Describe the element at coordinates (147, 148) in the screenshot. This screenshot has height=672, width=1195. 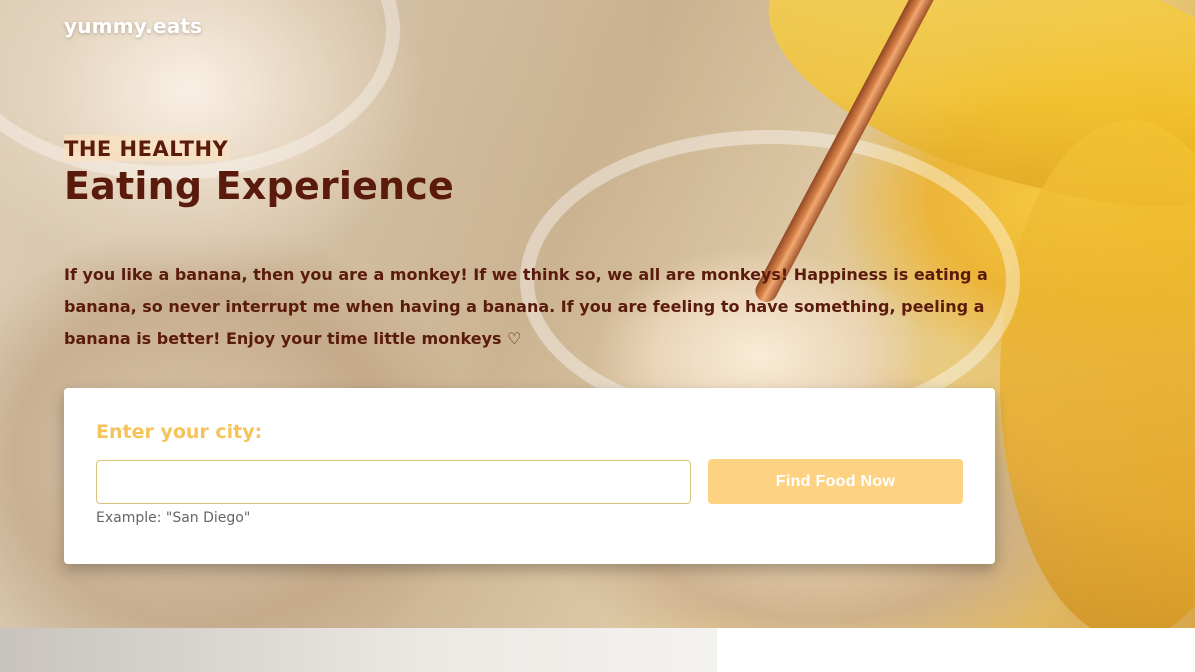
I see `hero-kicker: THE HEALTHY` at that location.